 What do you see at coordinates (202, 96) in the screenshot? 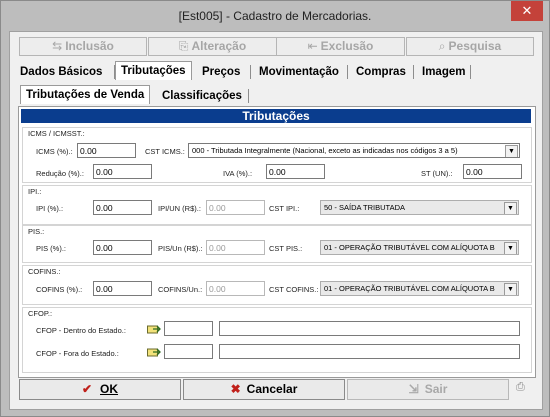
I see `tab-classificacoes: Classificações` at bounding box center [202, 96].